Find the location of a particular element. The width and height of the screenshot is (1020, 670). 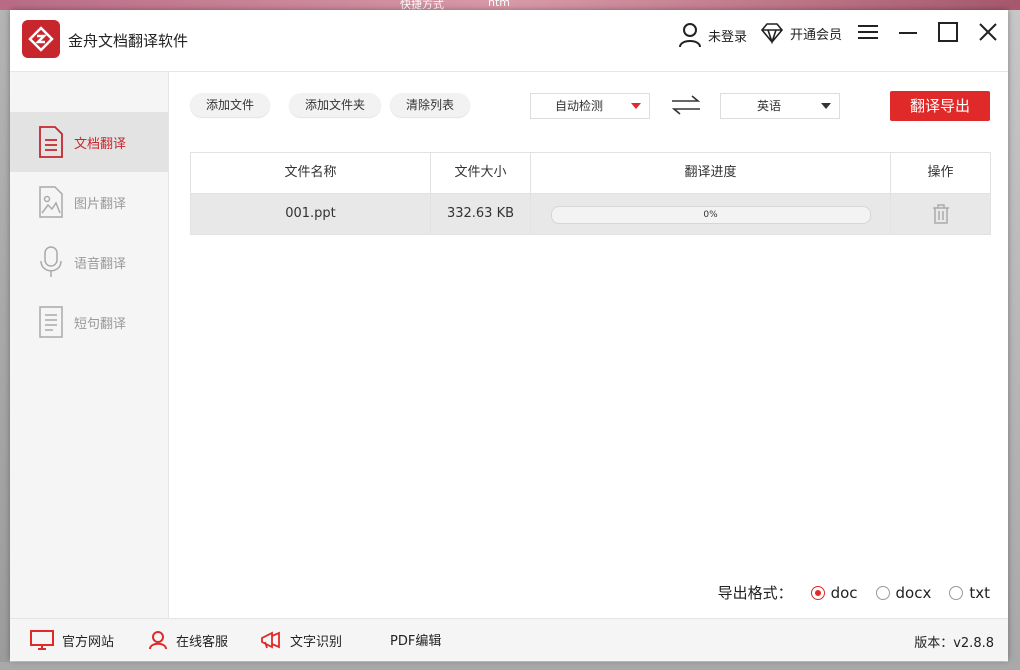

progress-bar: 0% is located at coordinates (710, 215).